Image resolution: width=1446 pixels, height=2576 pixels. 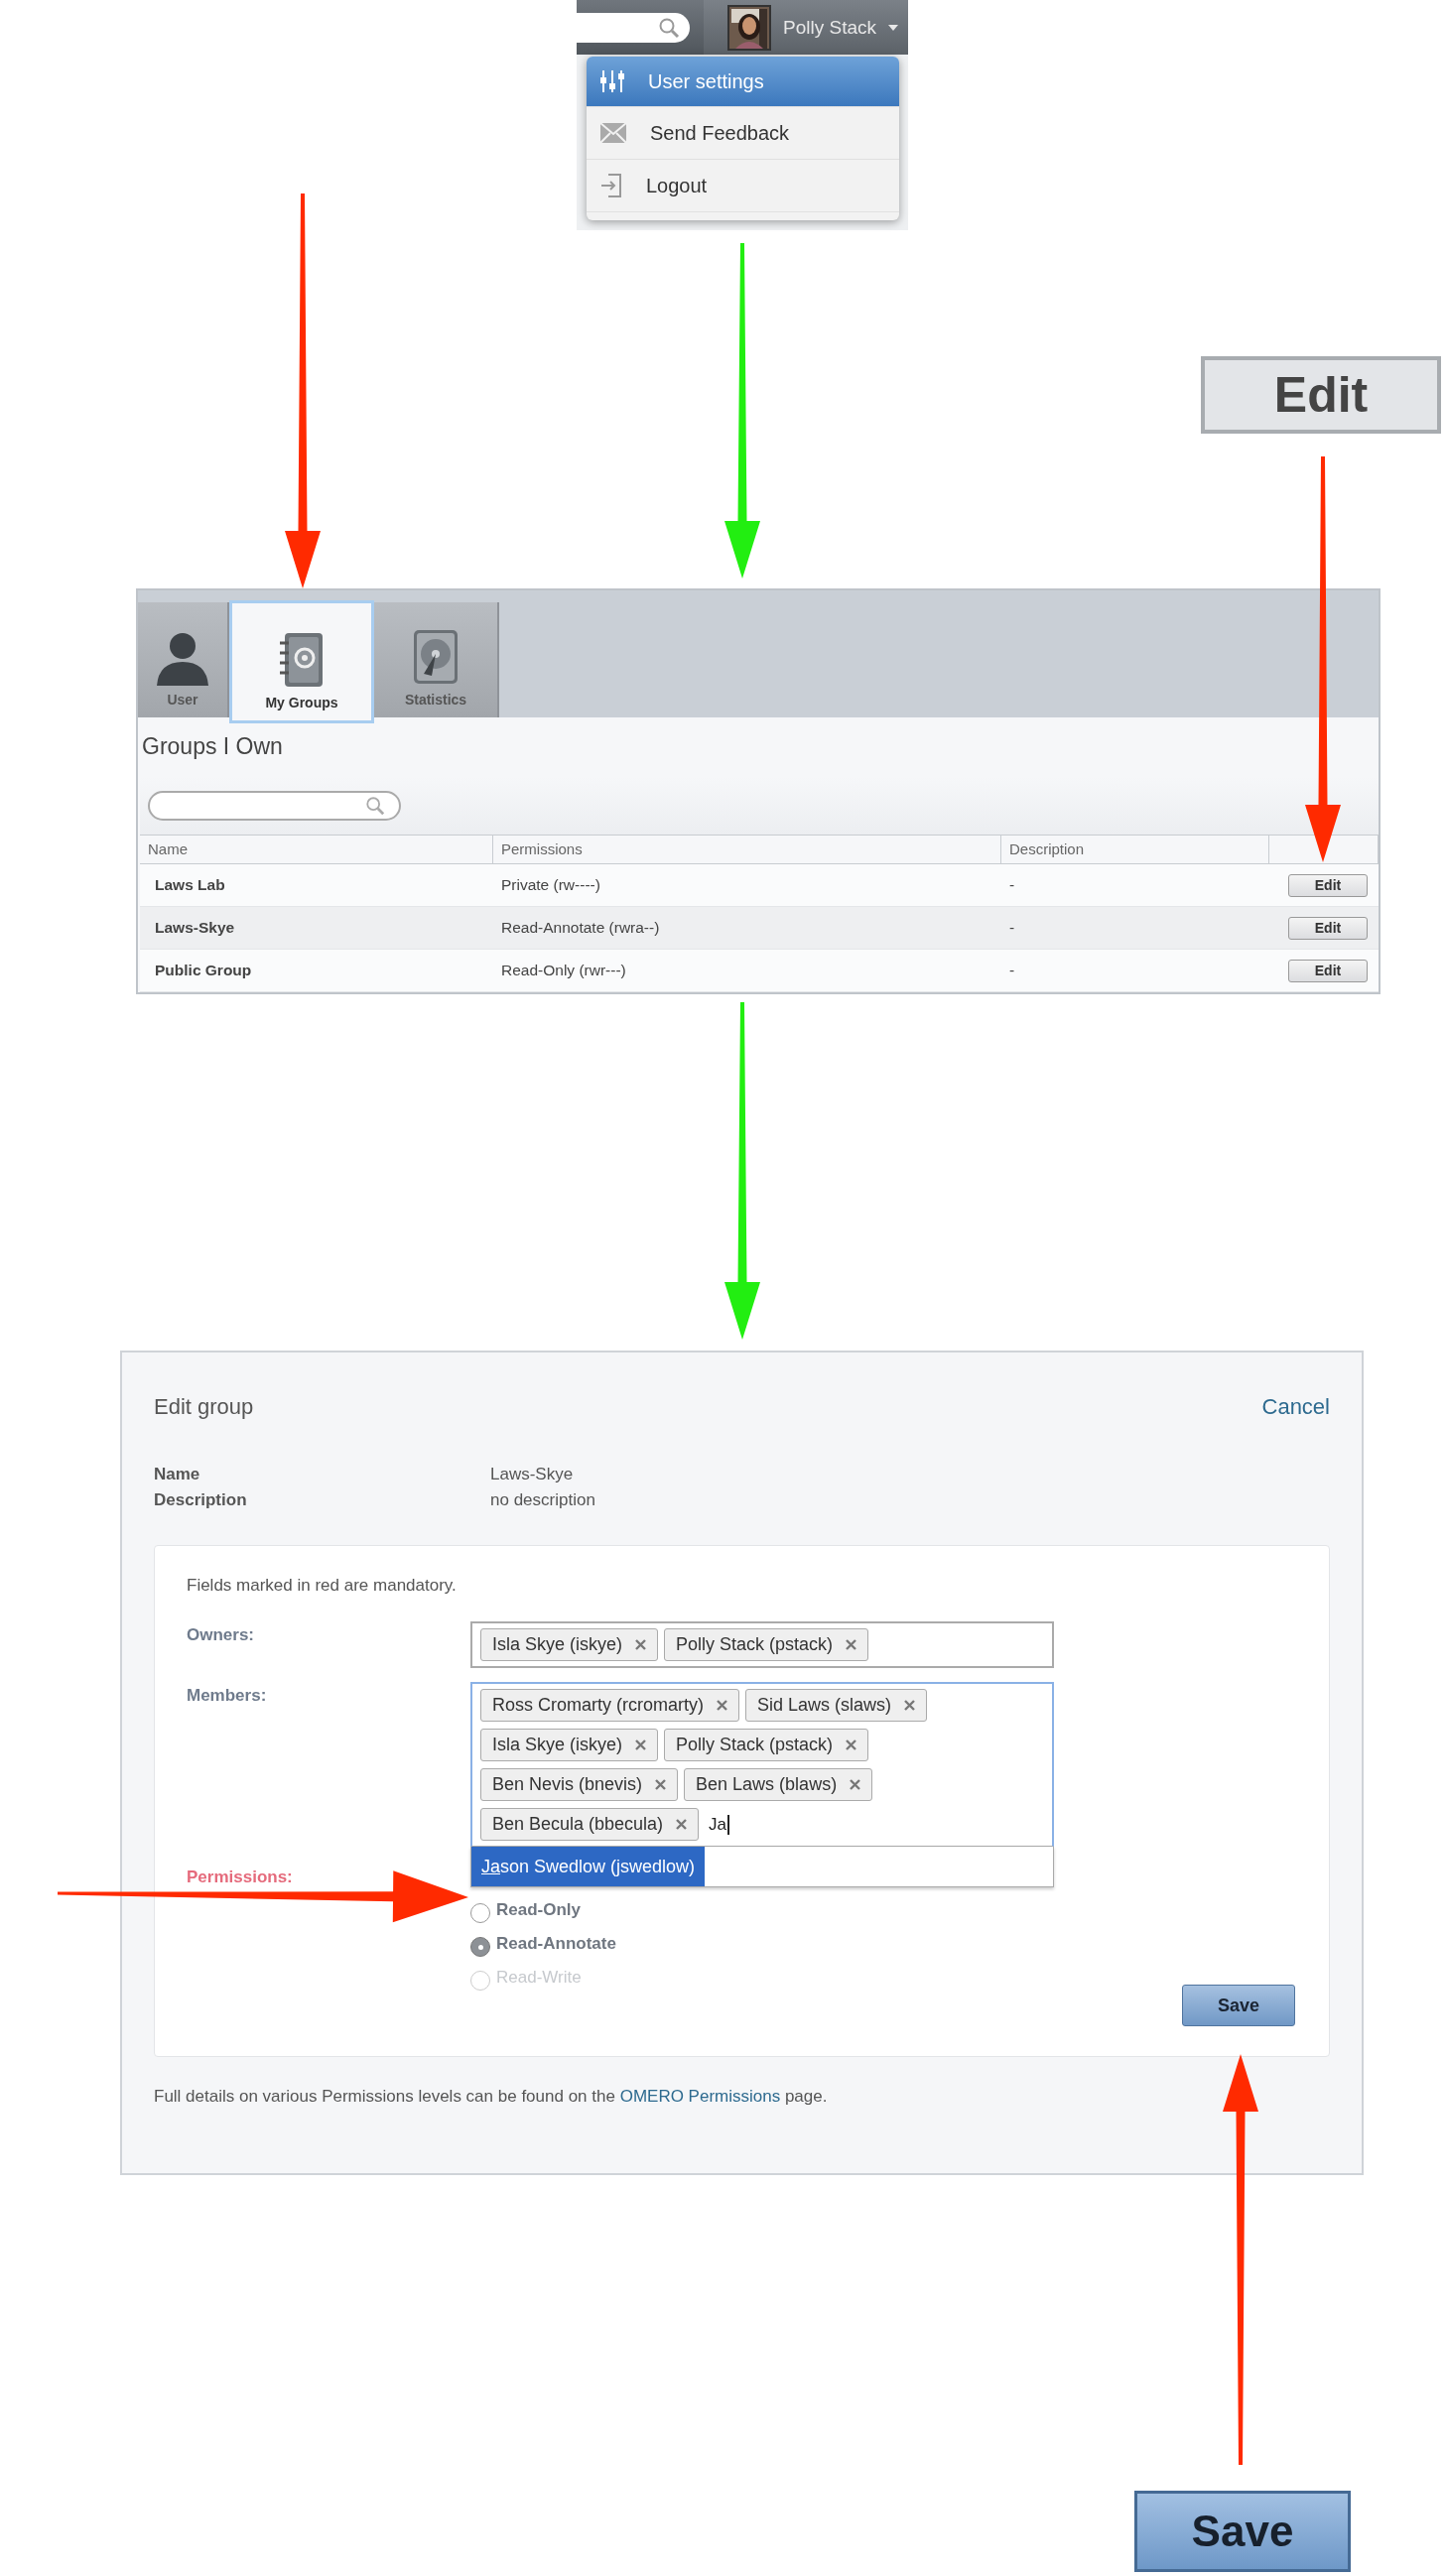 What do you see at coordinates (563, 971) in the screenshot?
I see `table-cell-text: Read-Only (rwr---)` at bounding box center [563, 971].